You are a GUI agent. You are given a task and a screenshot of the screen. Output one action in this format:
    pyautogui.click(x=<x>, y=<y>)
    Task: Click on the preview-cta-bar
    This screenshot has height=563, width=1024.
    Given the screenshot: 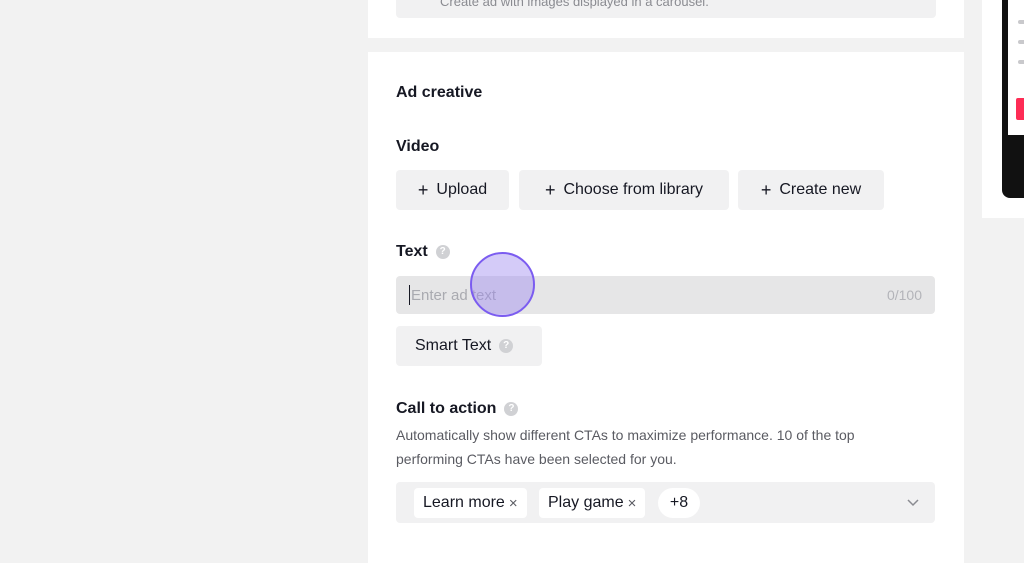 What is the action you would take?
    pyautogui.click(x=1020, y=109)
    